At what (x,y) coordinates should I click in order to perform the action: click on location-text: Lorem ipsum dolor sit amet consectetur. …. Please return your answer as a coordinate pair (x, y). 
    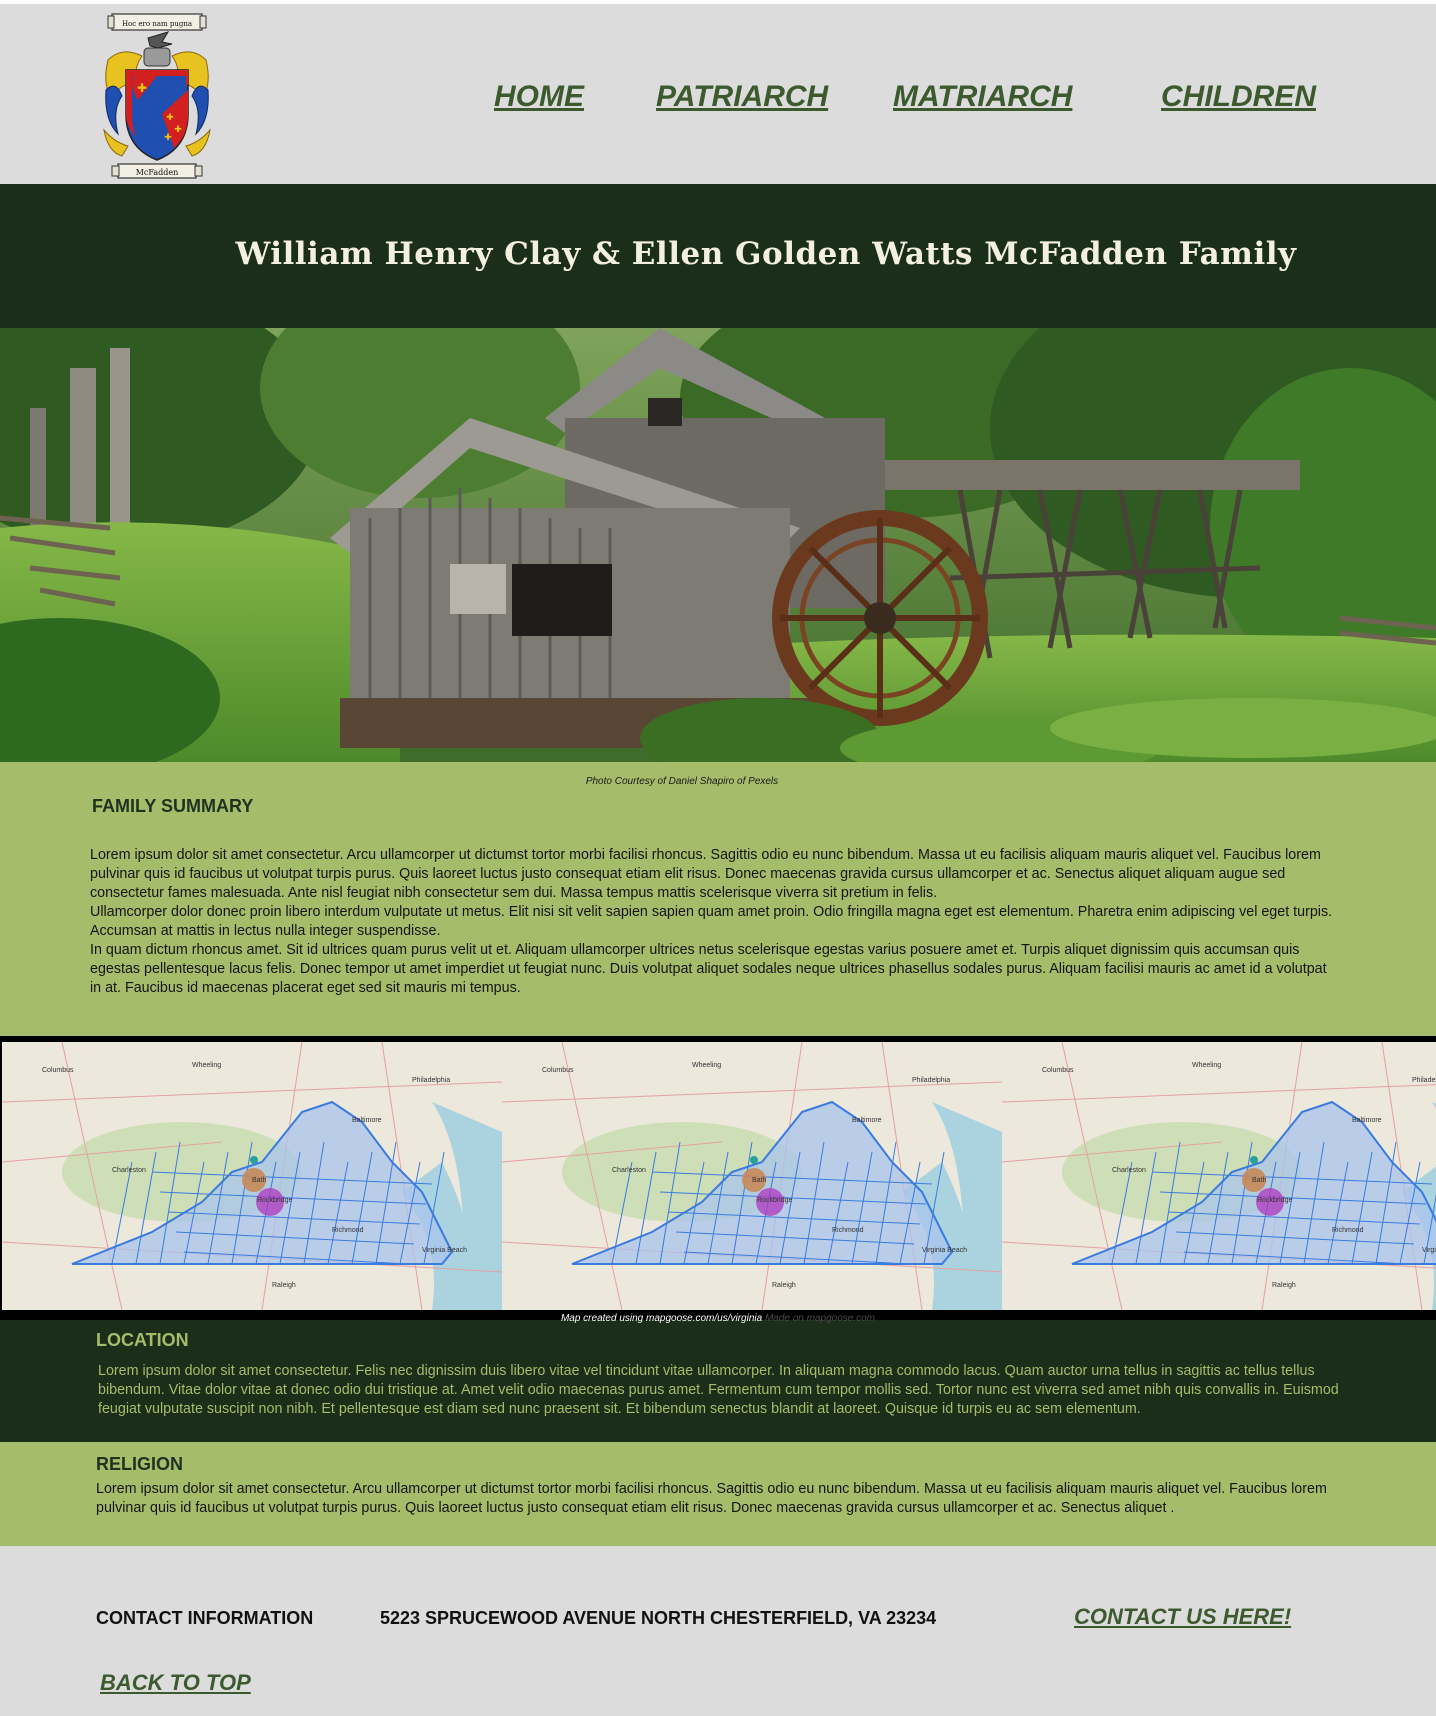
    Looking at the image, I should click on (718, 1390).